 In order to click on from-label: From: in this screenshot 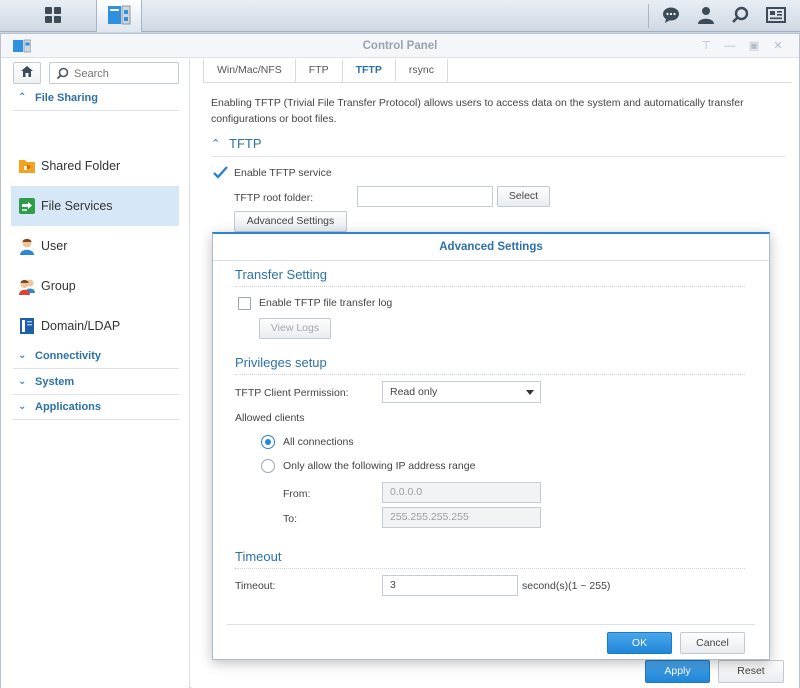, I will do `click(297, 494)`.